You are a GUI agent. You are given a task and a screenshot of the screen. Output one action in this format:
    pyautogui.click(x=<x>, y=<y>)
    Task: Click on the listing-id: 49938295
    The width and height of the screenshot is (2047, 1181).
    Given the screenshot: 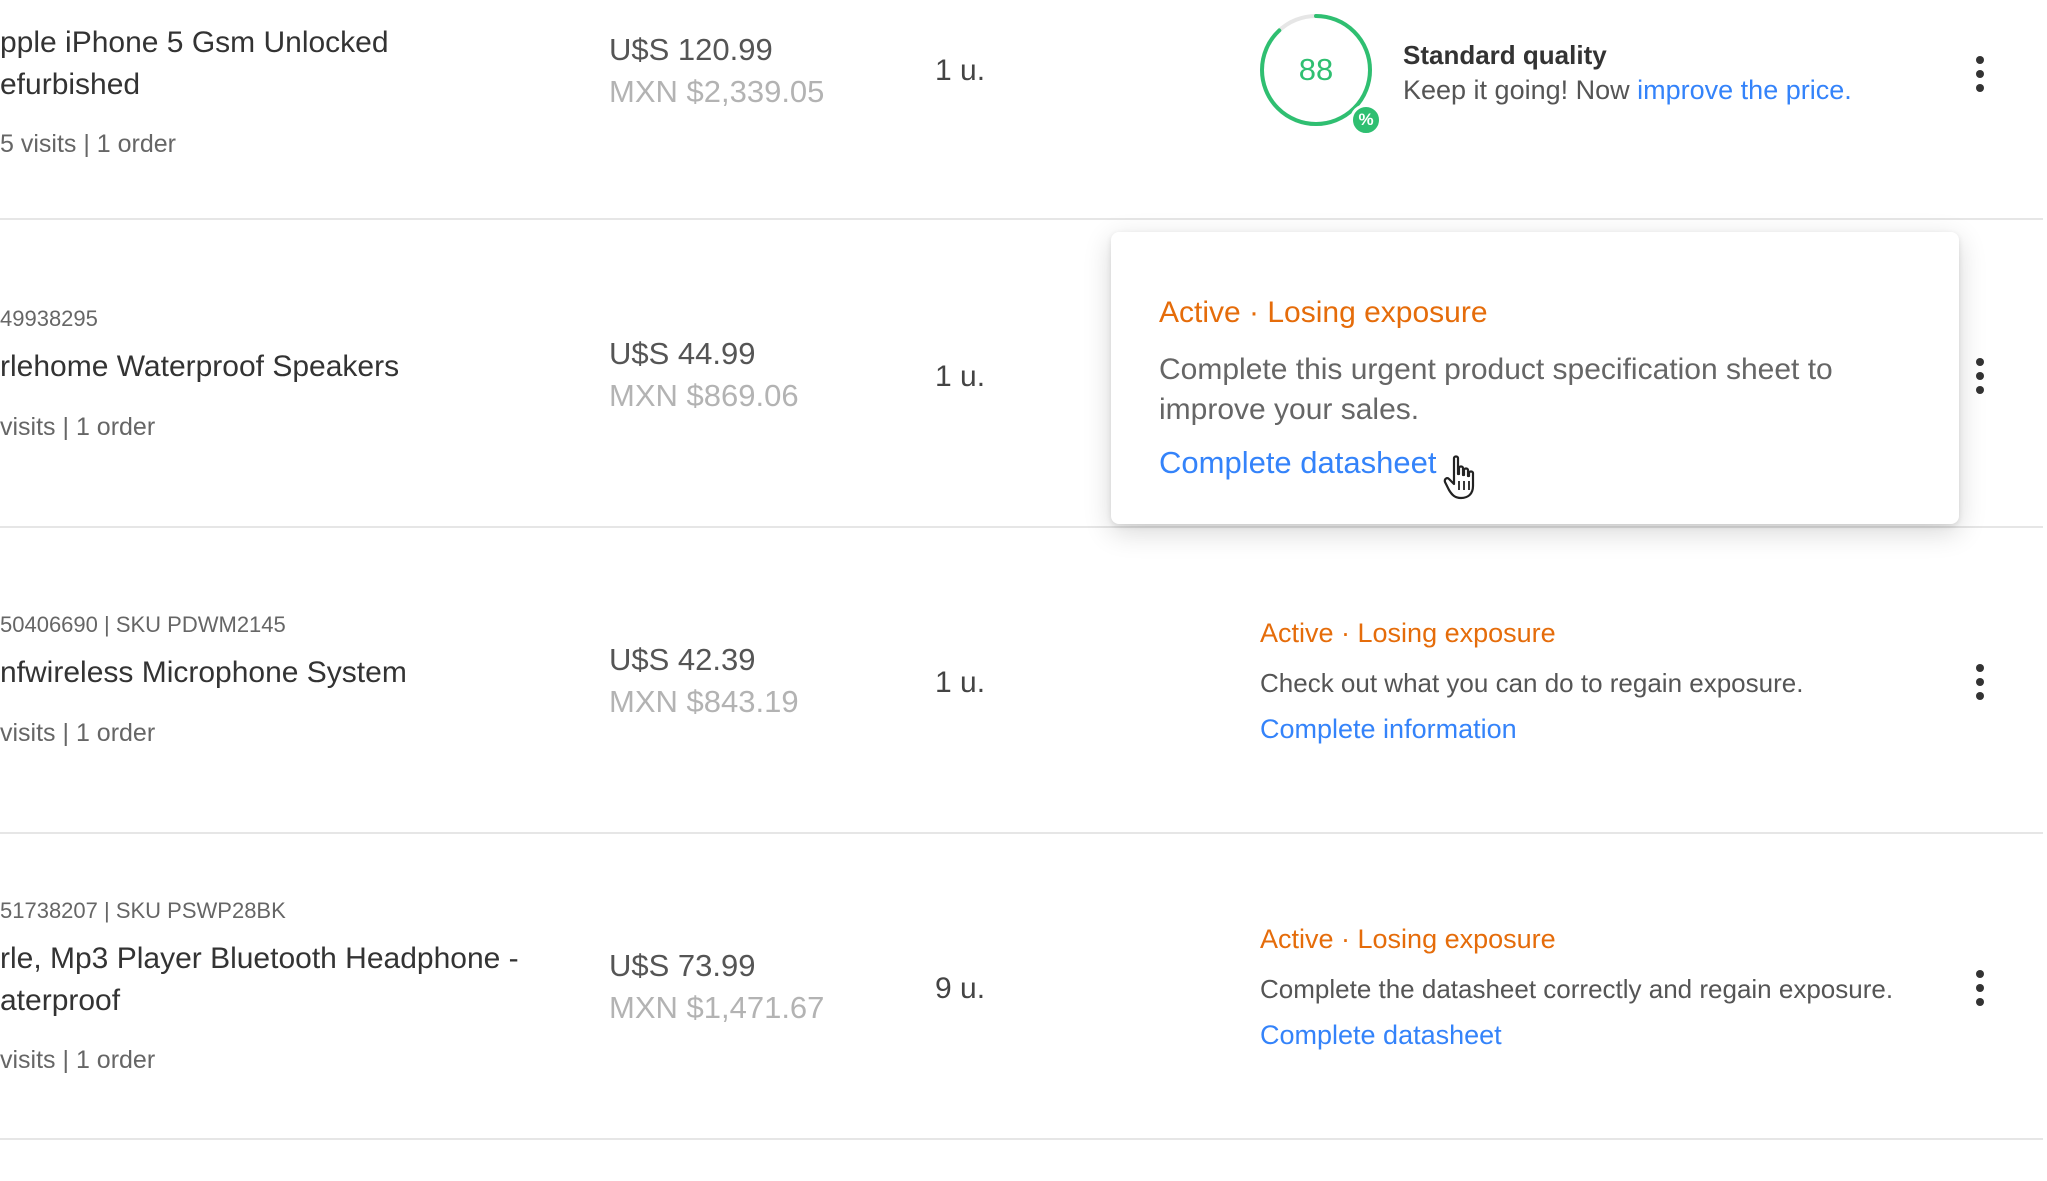 What is the action you would take?
    pyautogui.click(x=49, y=318)
    